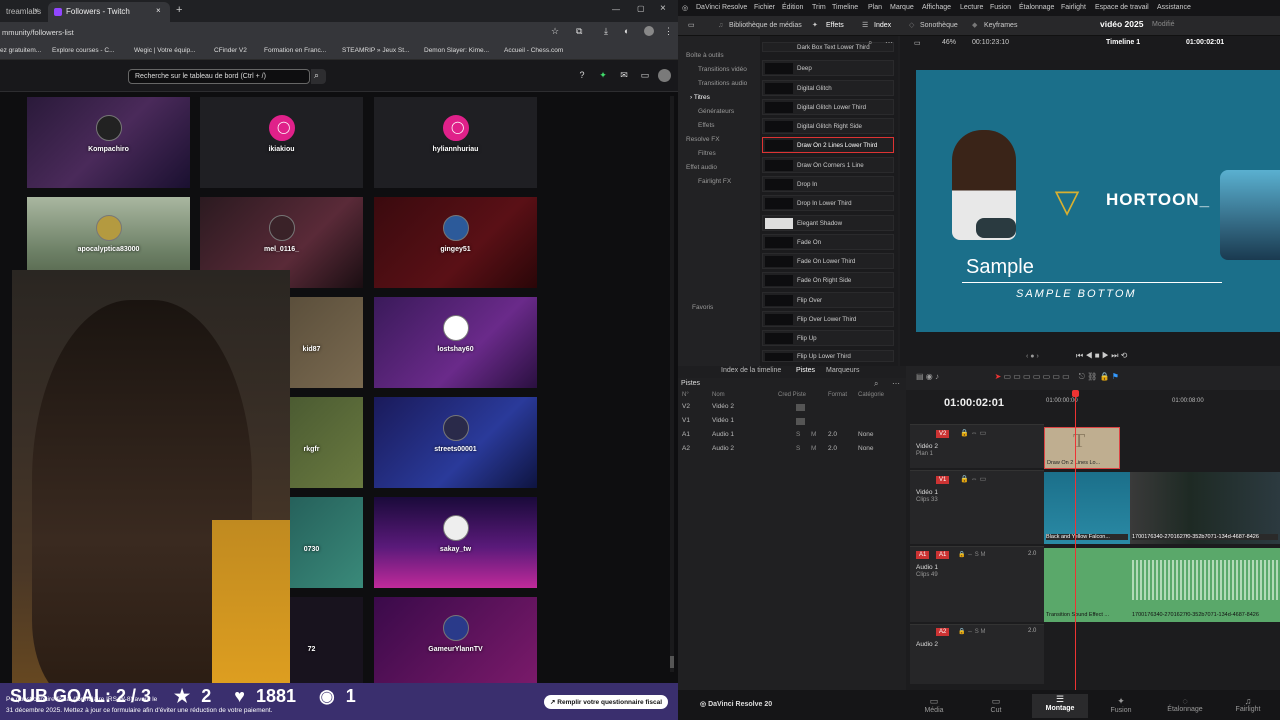 This screenshot has height=720, width=1280. Describe the element at coordinates (792, 424) in the screenshot. I see `track-row: V1 Vidéo 1` at that location.